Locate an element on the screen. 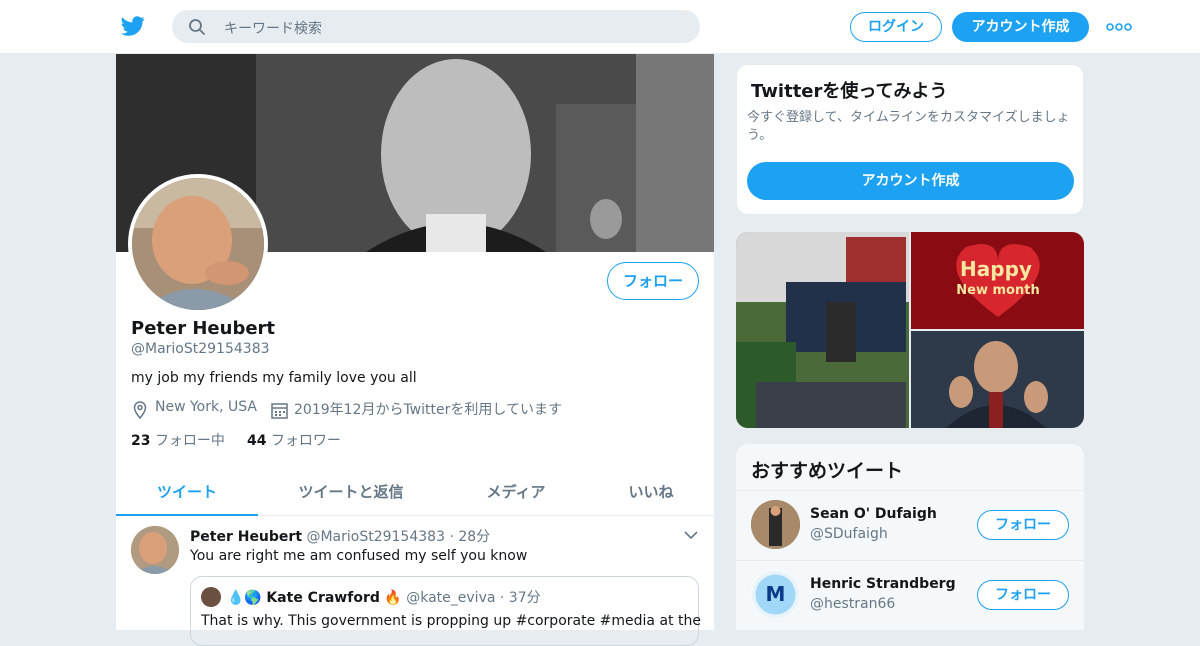 The image size is (1200, 646). location-icon is located at coordinates (140, 410).